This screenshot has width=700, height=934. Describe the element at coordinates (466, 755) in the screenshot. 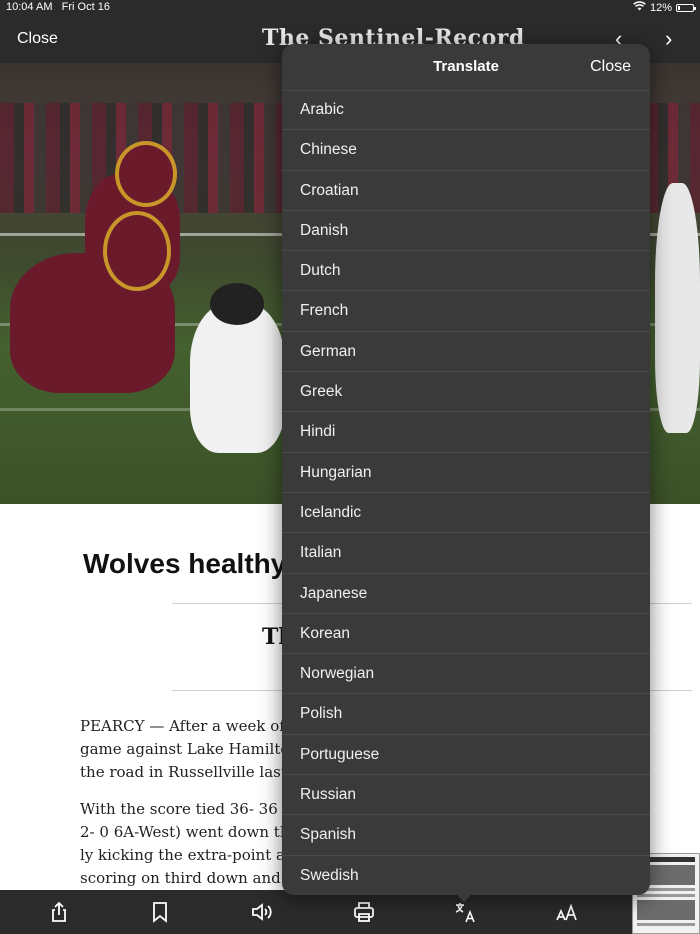

I see `language-option-portuguese: Portuguese` at that location.